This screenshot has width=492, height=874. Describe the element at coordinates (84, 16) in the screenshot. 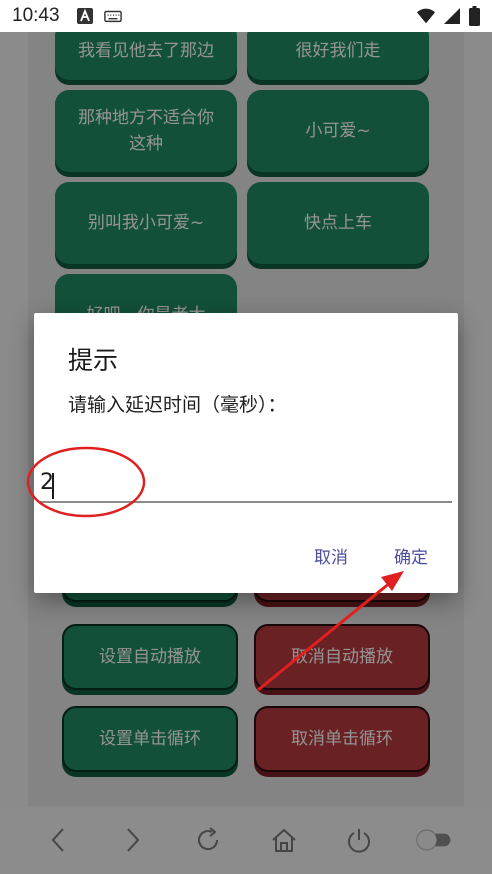

I see `a-notification-icon` at that location.